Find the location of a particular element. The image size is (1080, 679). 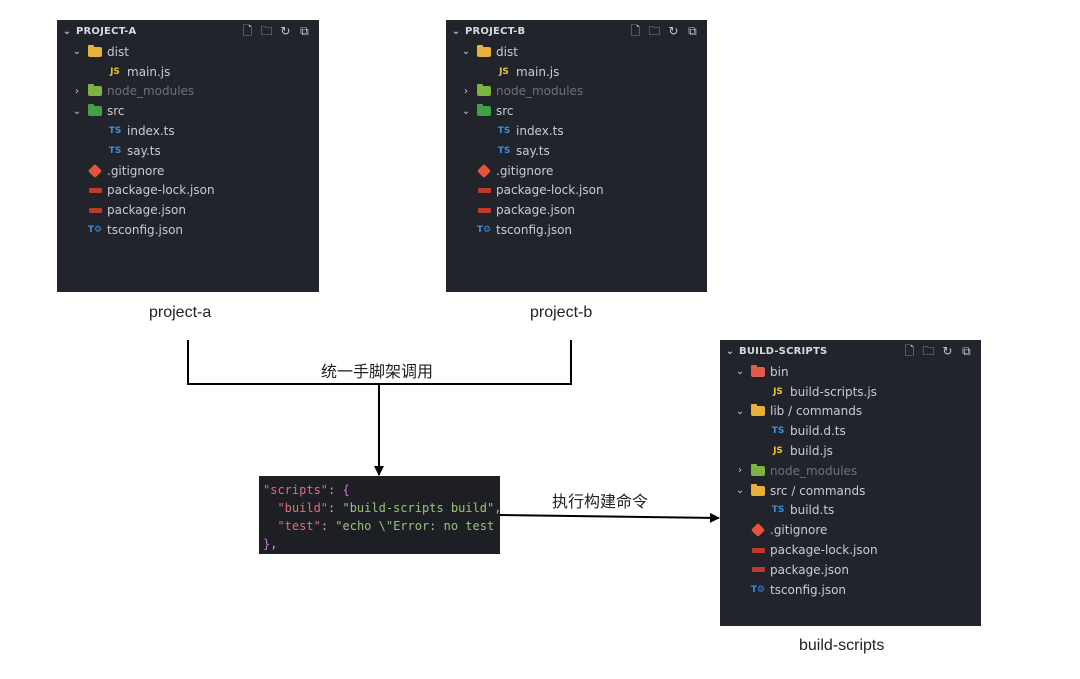

tree-item-label: src / commands is located at coordinates (818, 490).